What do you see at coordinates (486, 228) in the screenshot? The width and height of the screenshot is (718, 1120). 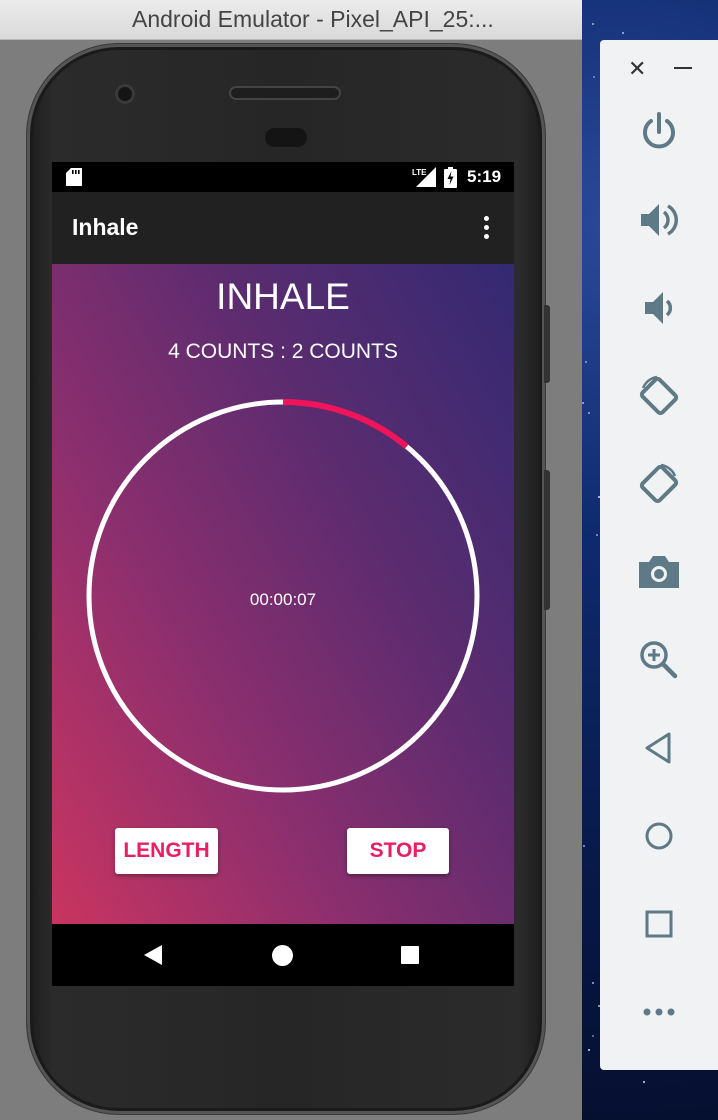 I see `overflow-menu-icon` at bounding box center [486, 228].